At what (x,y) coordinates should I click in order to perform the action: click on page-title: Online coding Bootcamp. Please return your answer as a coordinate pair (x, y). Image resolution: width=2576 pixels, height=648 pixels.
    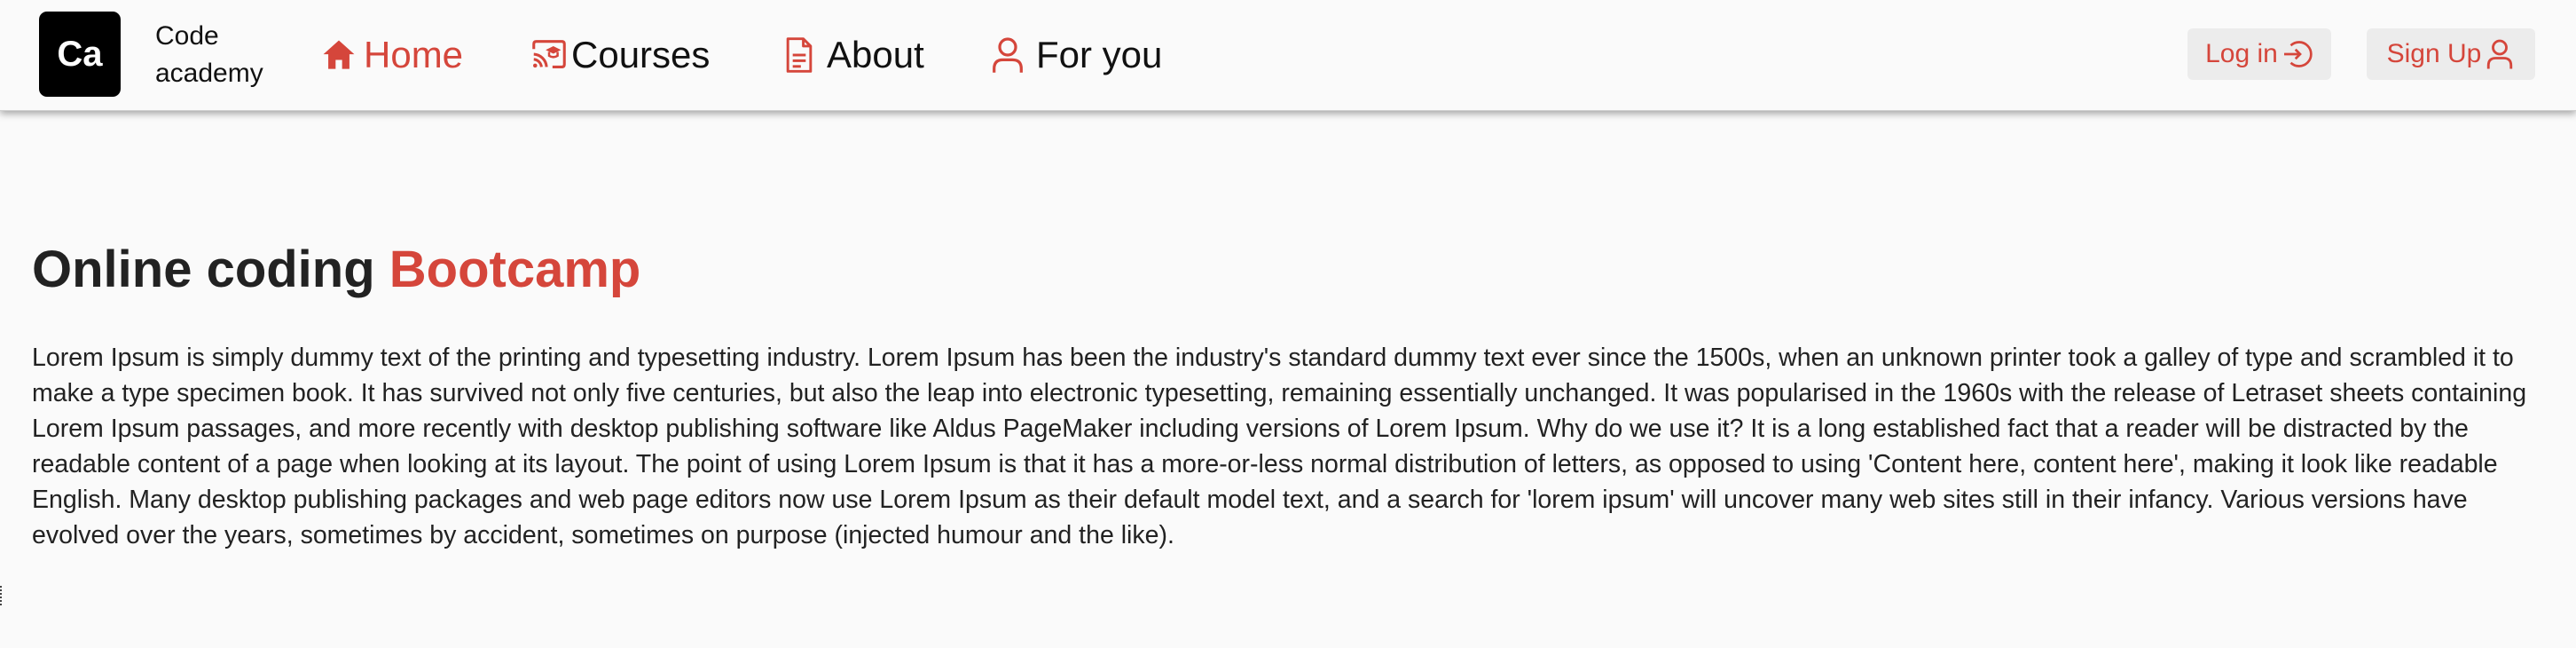
    Looking at the image, I should click on (336, 269).